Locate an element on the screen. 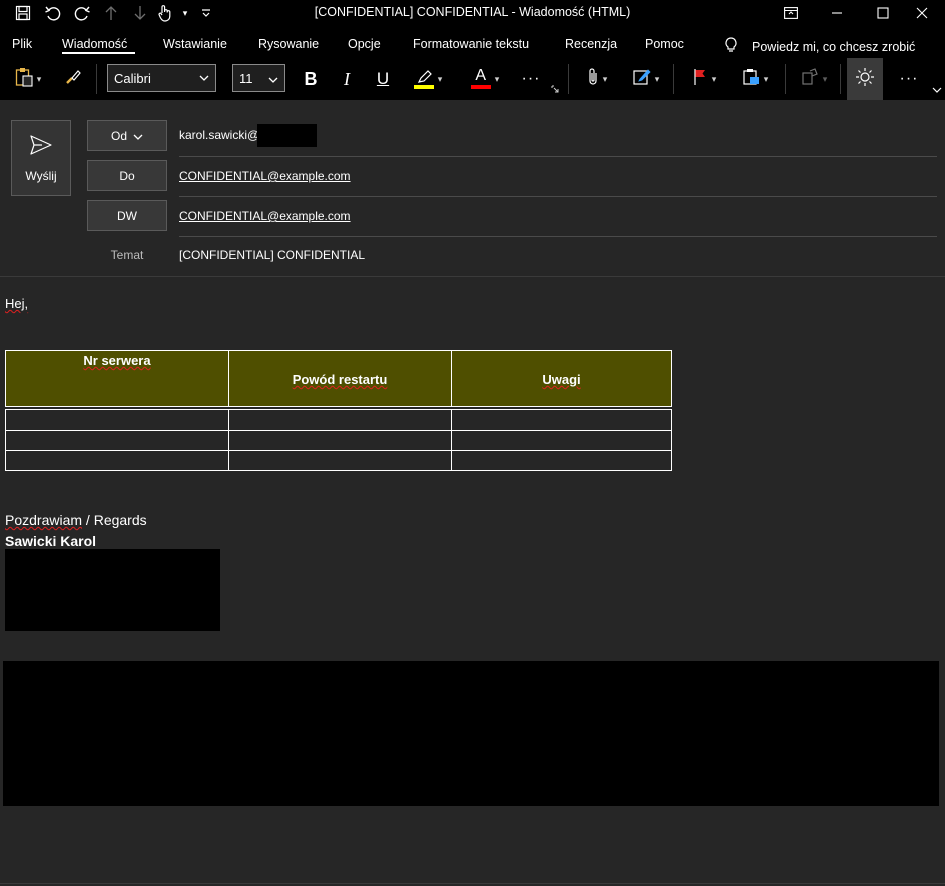 This screenshot has height=886, width=945. follow-up-button: ▾ is located at coordinates (704, 79).